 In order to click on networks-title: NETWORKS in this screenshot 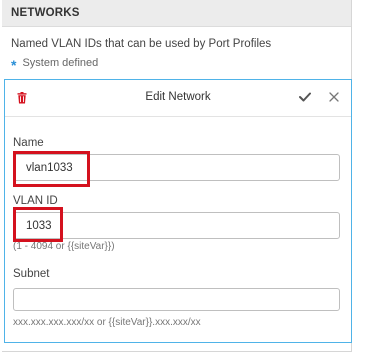, I will do `click(45, 13)`.